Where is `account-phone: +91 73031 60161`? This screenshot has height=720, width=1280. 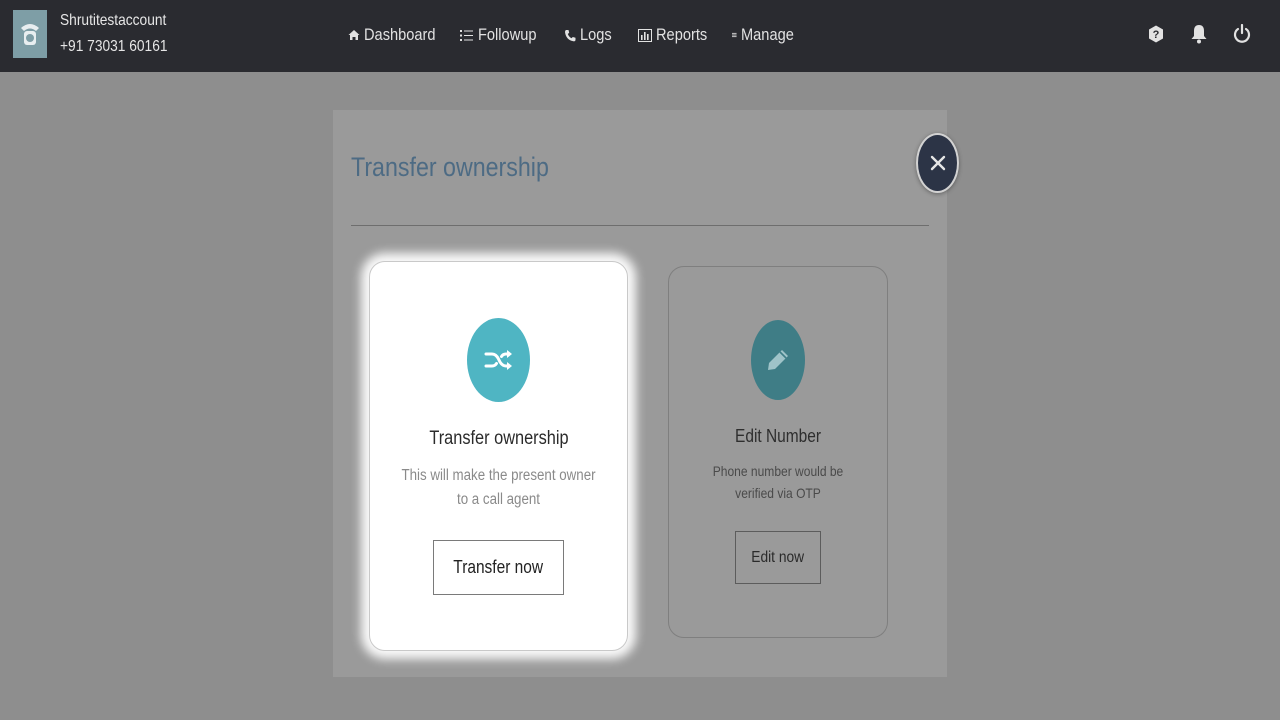 account-phone: +91 73031 60161 is located at coordinates (114, 46).